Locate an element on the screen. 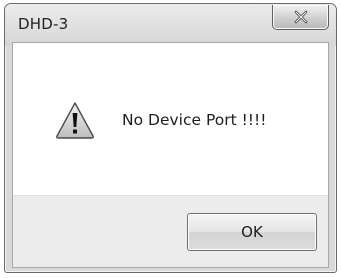  ok-button: OK is located at coordinates (252, 232).